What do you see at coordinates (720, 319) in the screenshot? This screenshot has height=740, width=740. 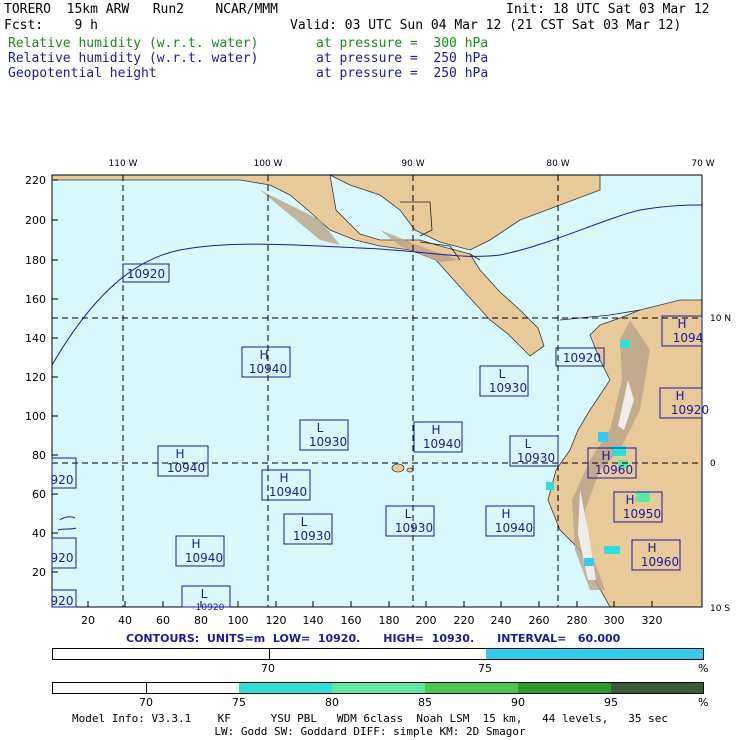 I see `lat-label: 10 N` at bounding box center [720, 319].